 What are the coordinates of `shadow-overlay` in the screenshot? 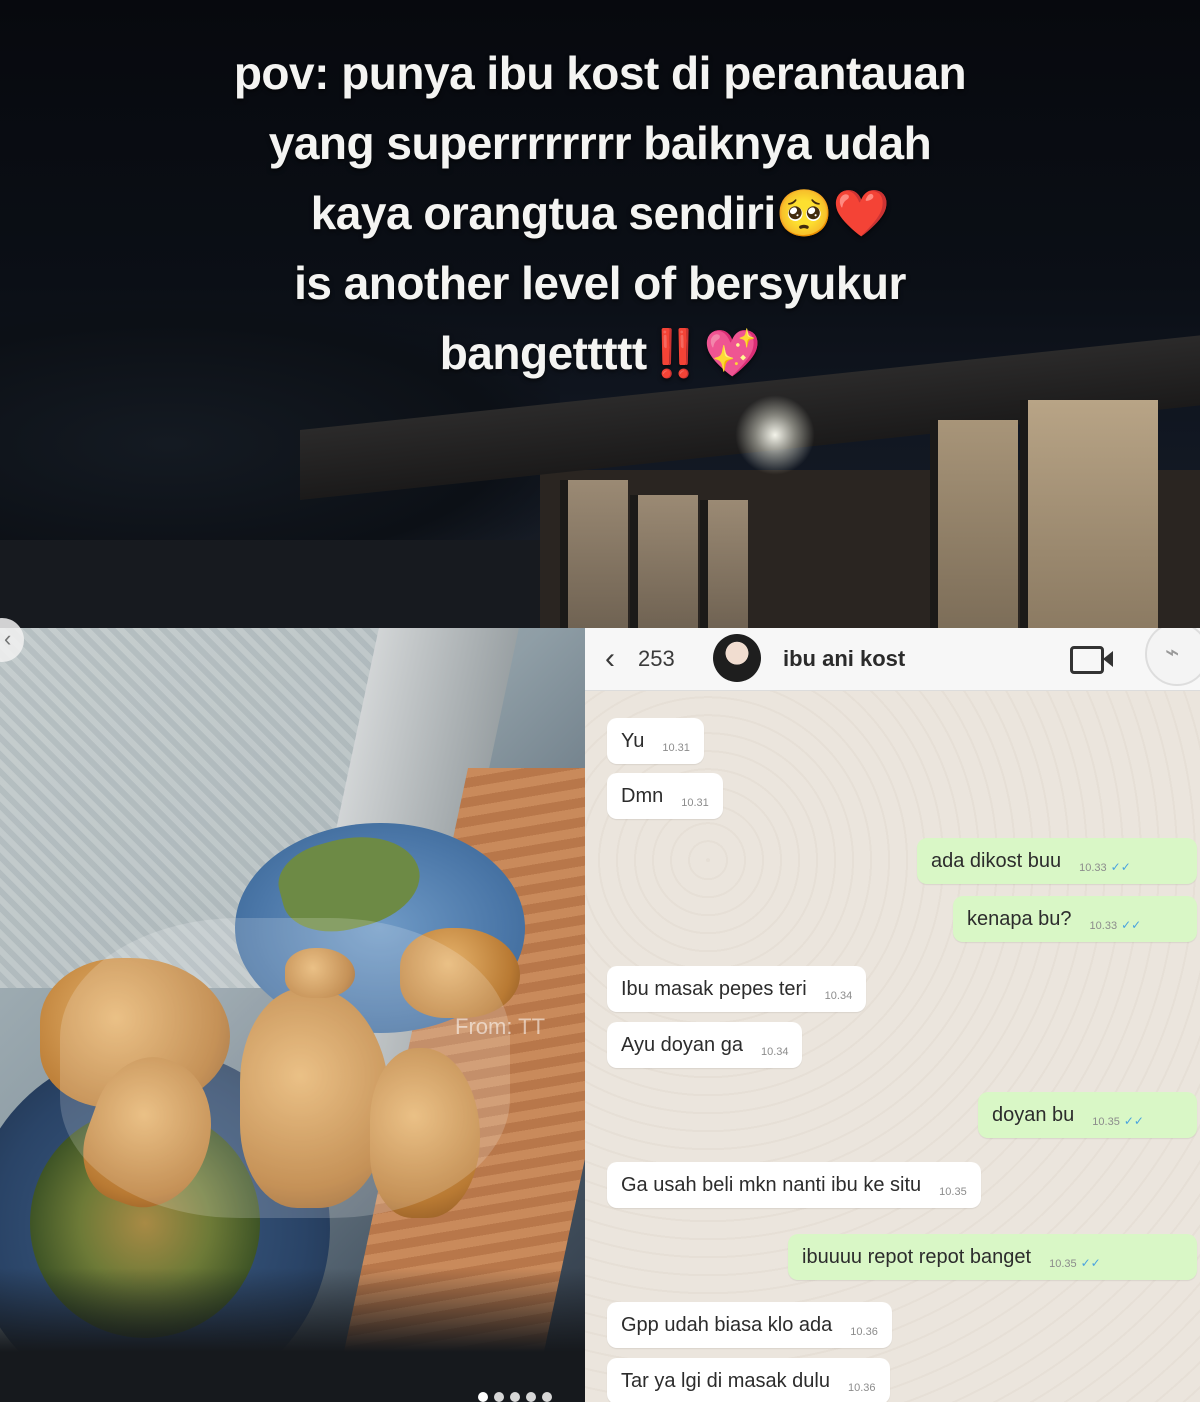 It's located at (292, 1335).